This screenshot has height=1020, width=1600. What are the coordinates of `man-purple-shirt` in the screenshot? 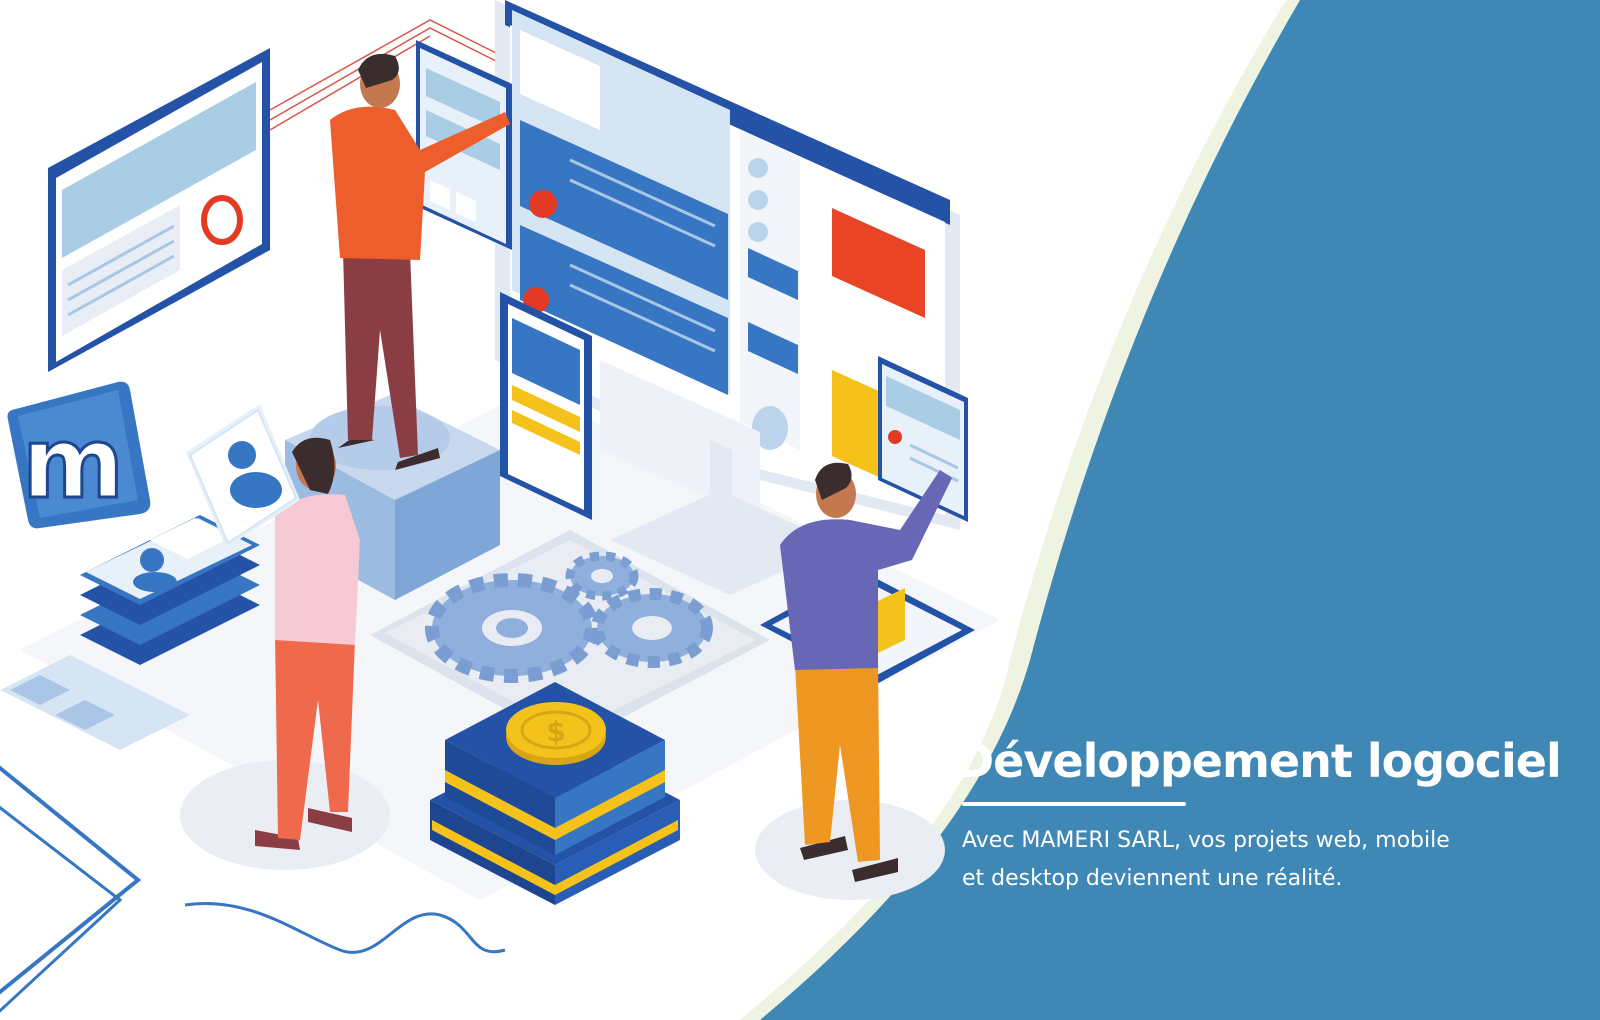 It's located at (866, 672).